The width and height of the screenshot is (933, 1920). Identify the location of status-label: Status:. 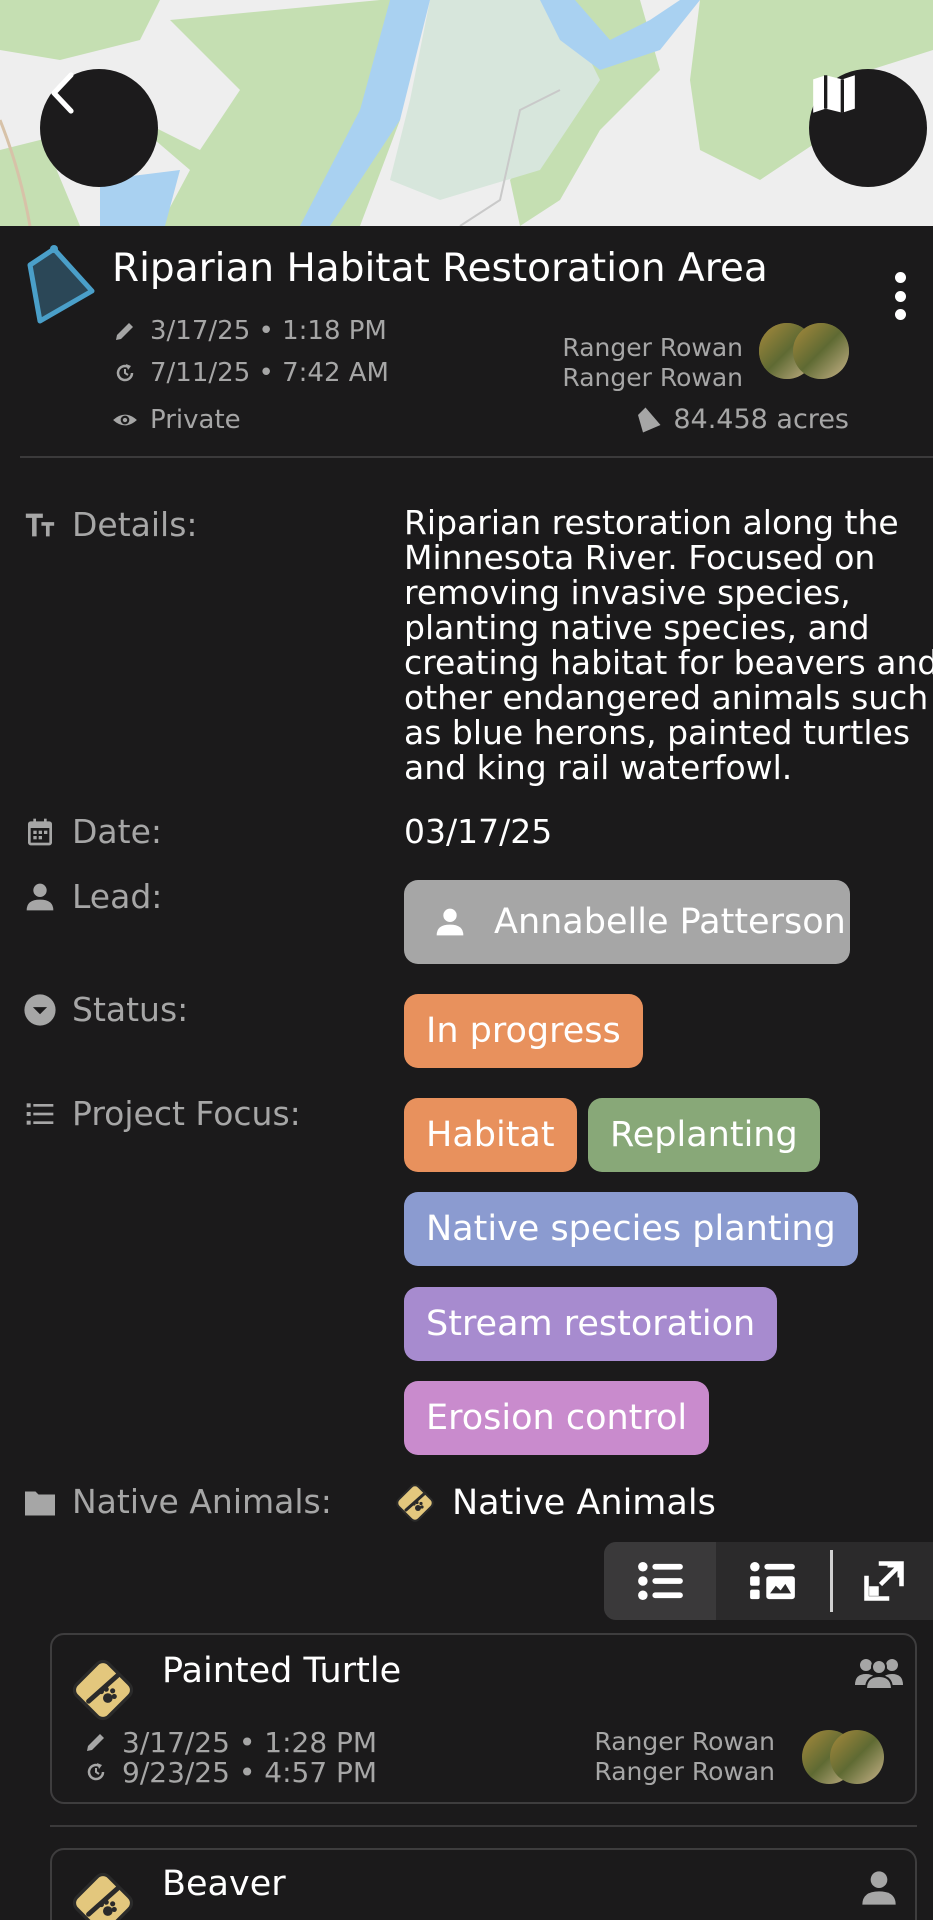
(105, 1009).